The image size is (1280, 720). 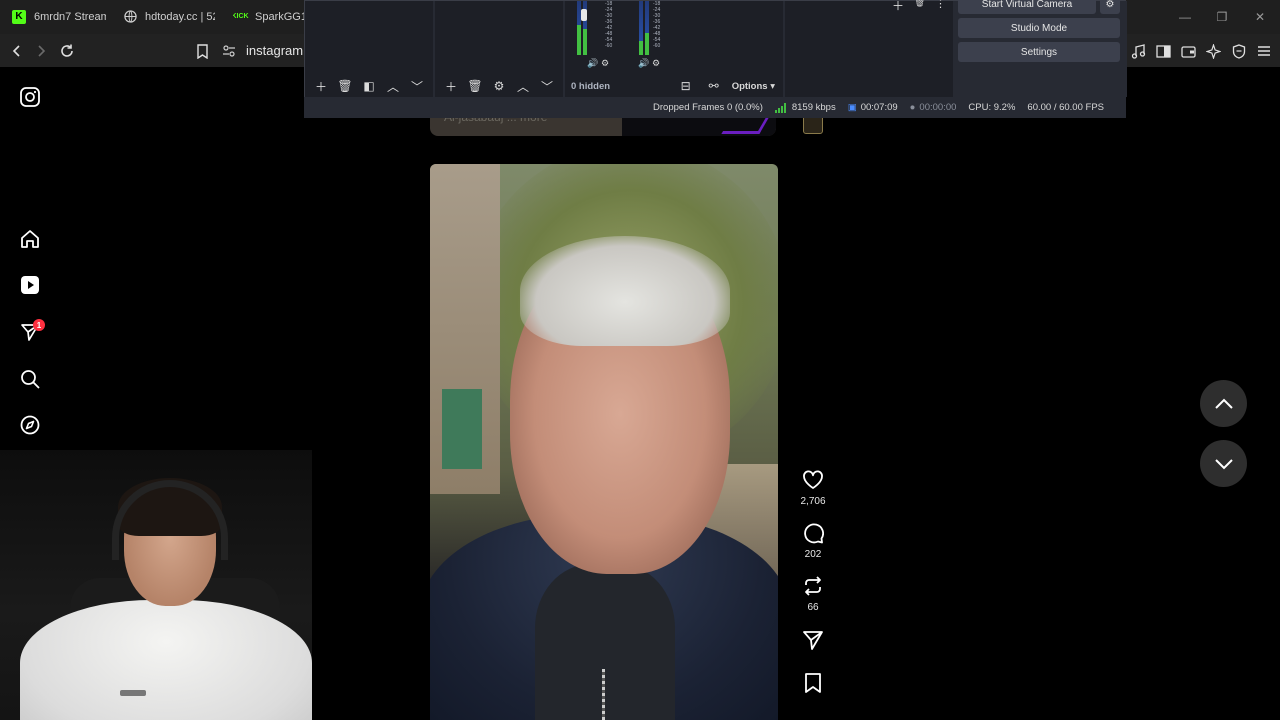 I want to click on like-count: 2,706, so click(x=813, y=501).